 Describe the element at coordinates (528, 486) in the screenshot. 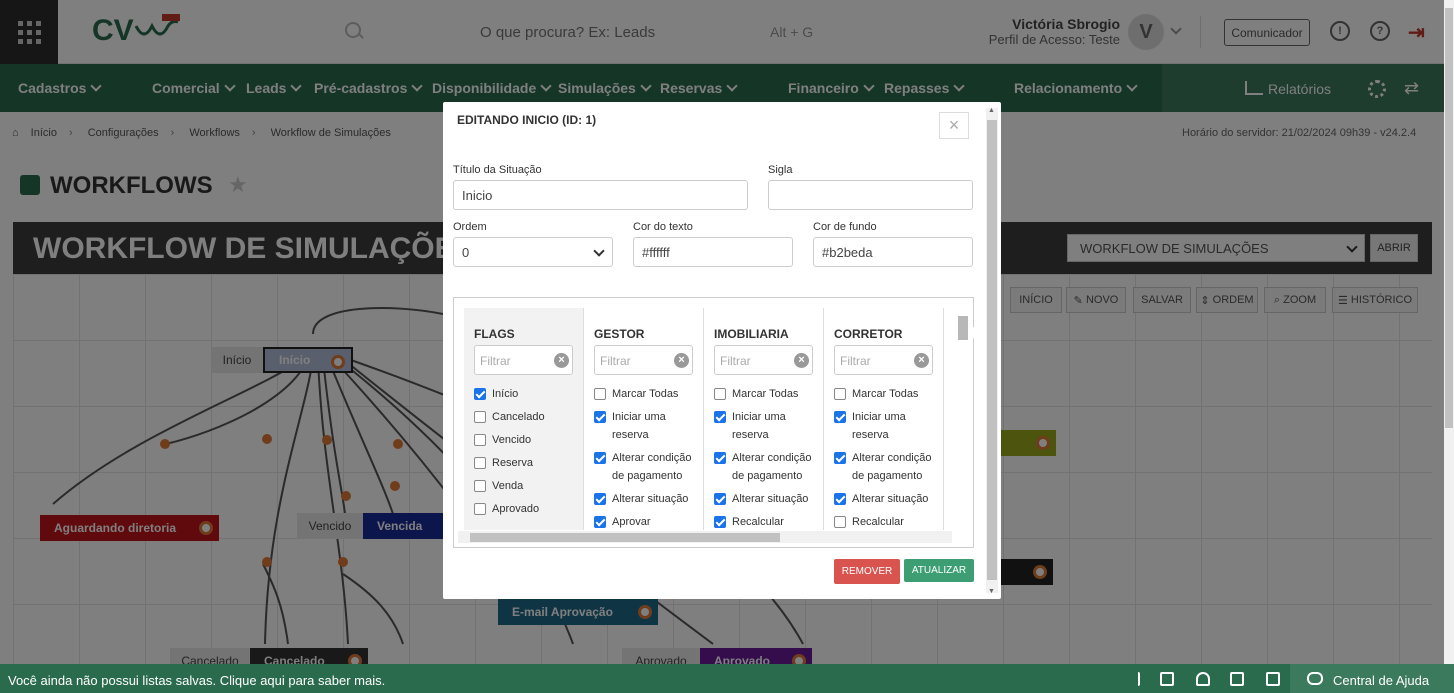

I see `checkbox-item: Venda` at that location.